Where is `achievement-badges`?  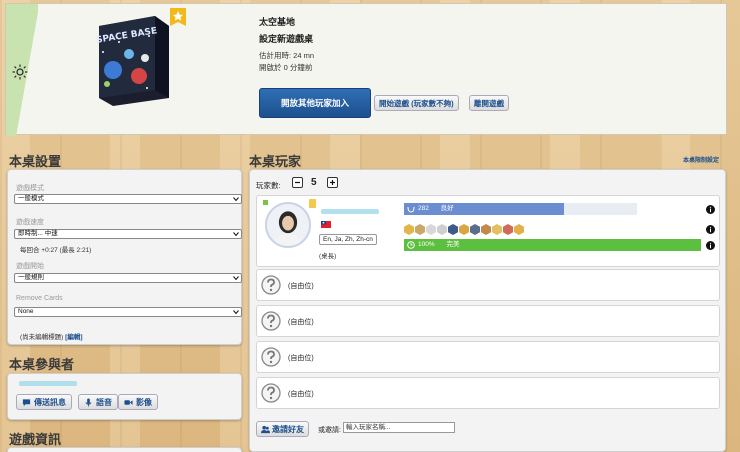
achievement-badges is located at coordinates (464, 230).